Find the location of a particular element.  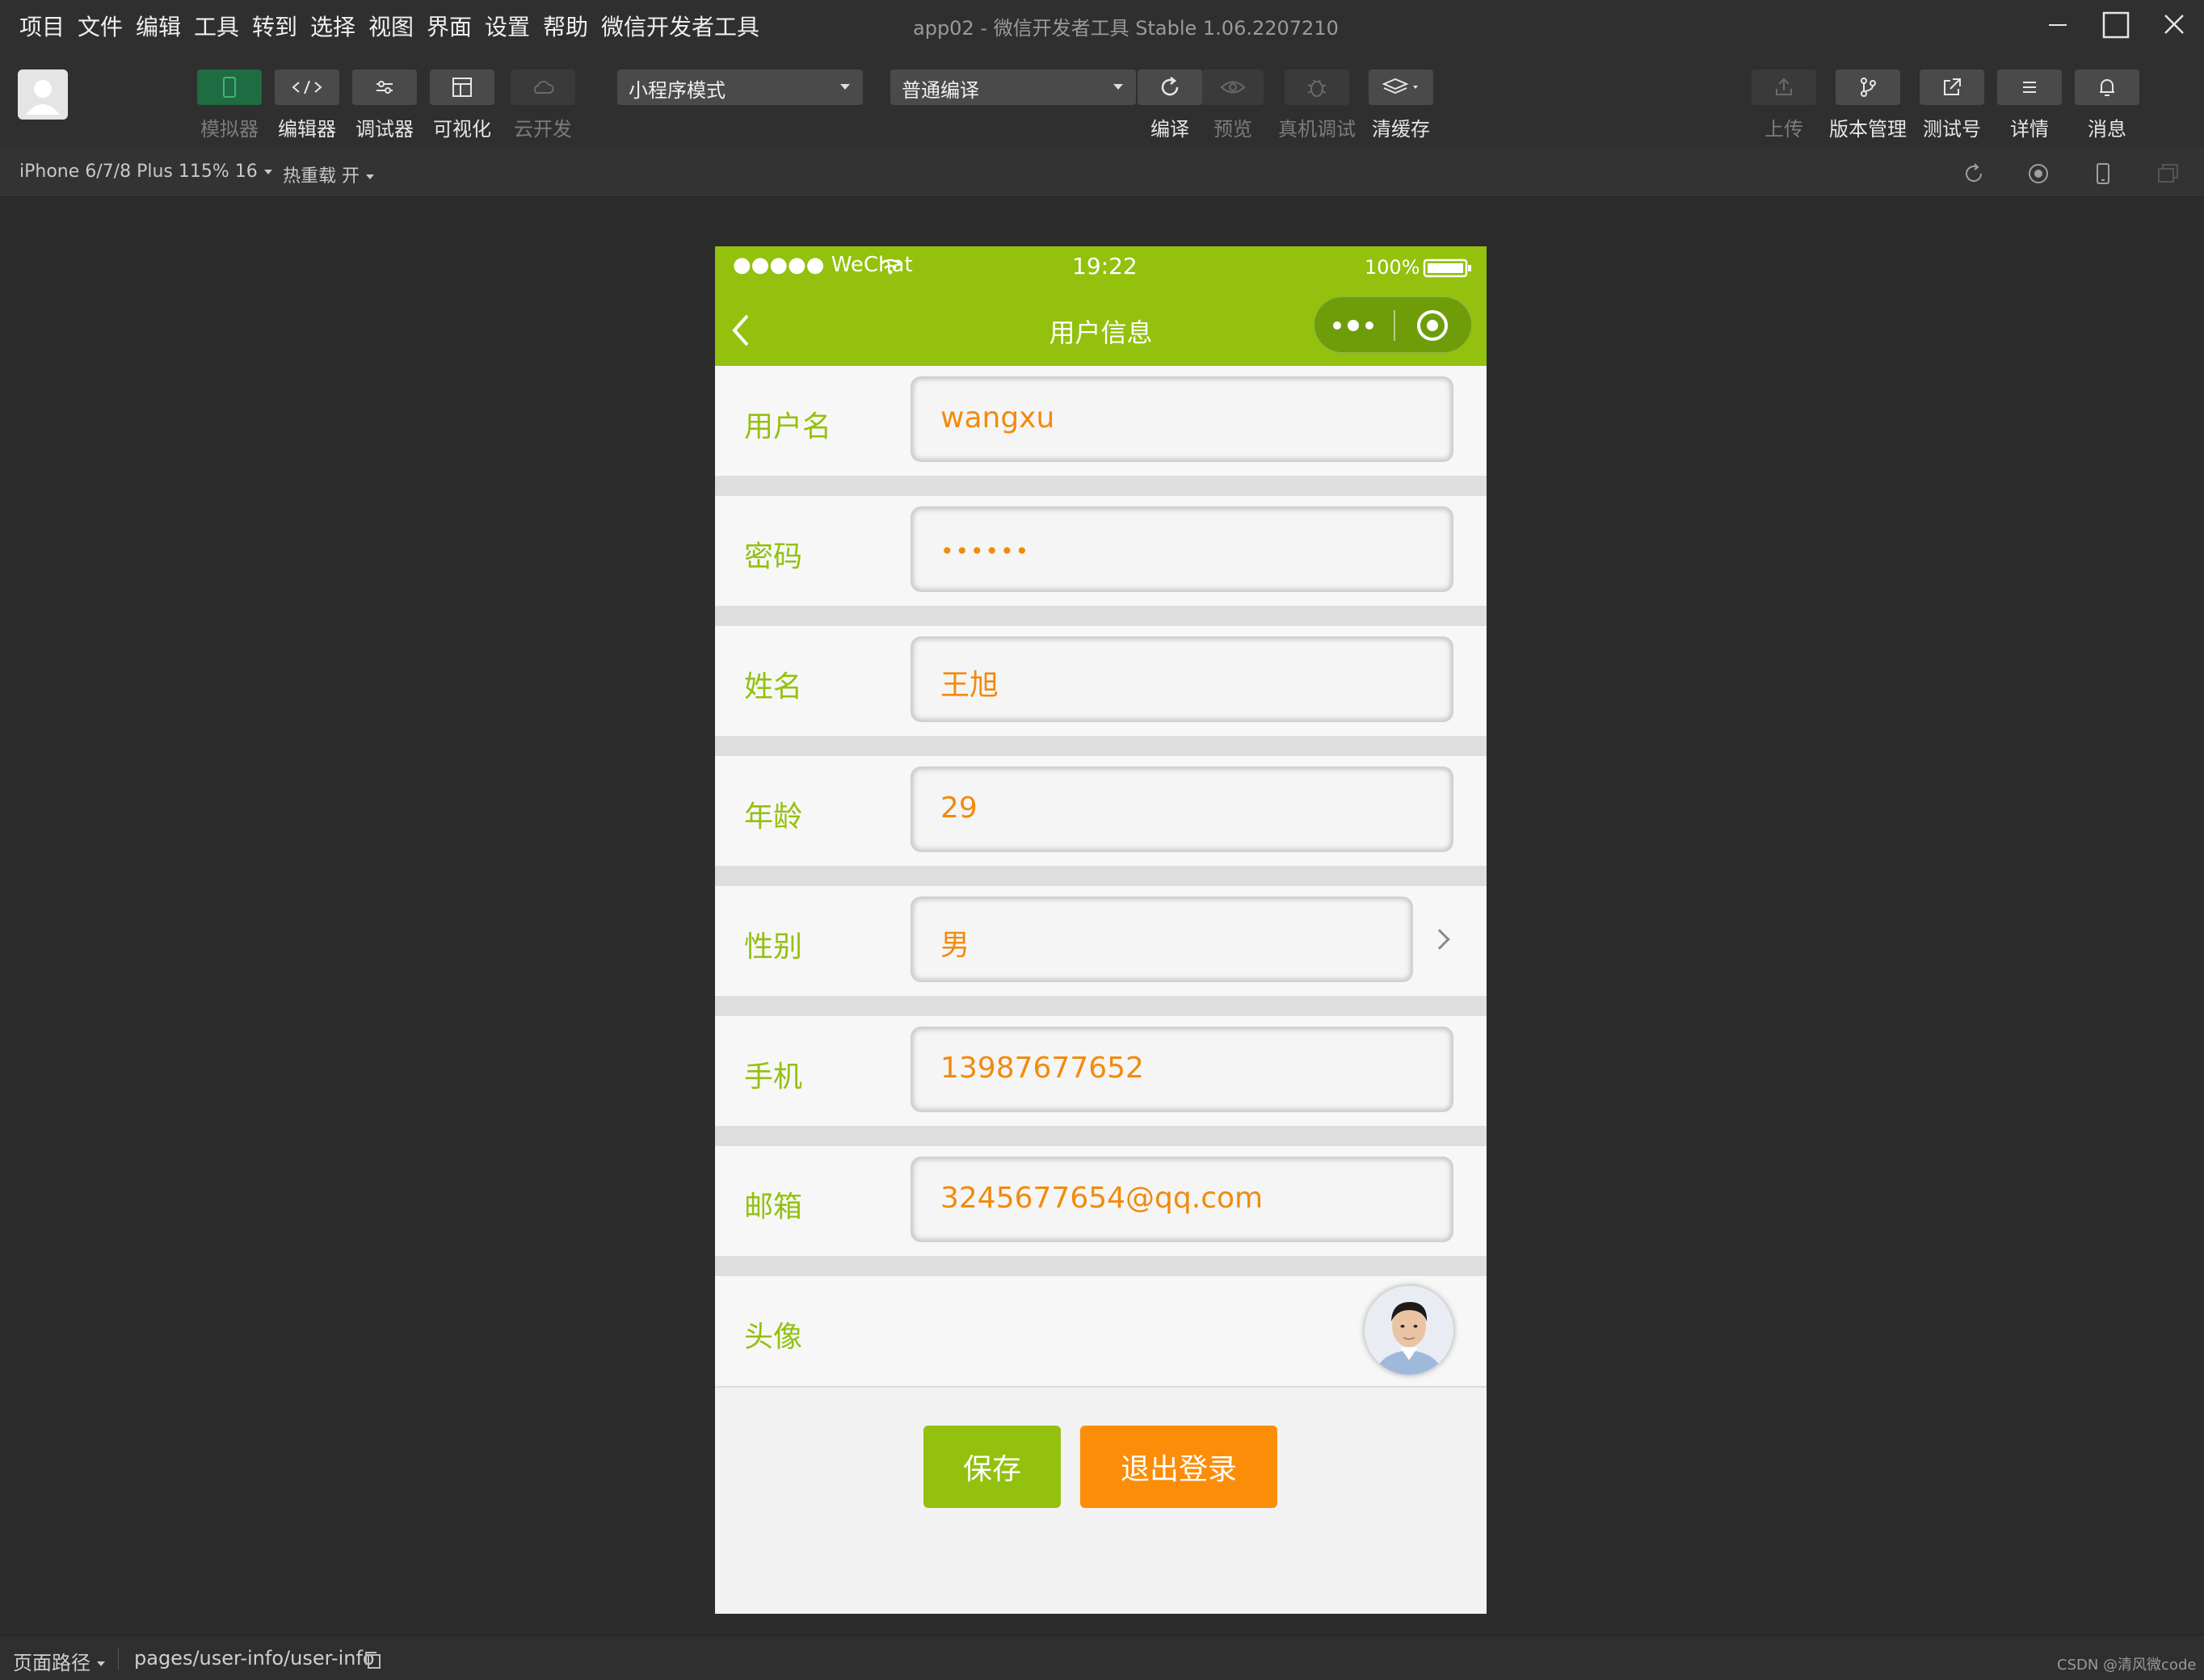

compile-button is located at coordinates (1170, 87).